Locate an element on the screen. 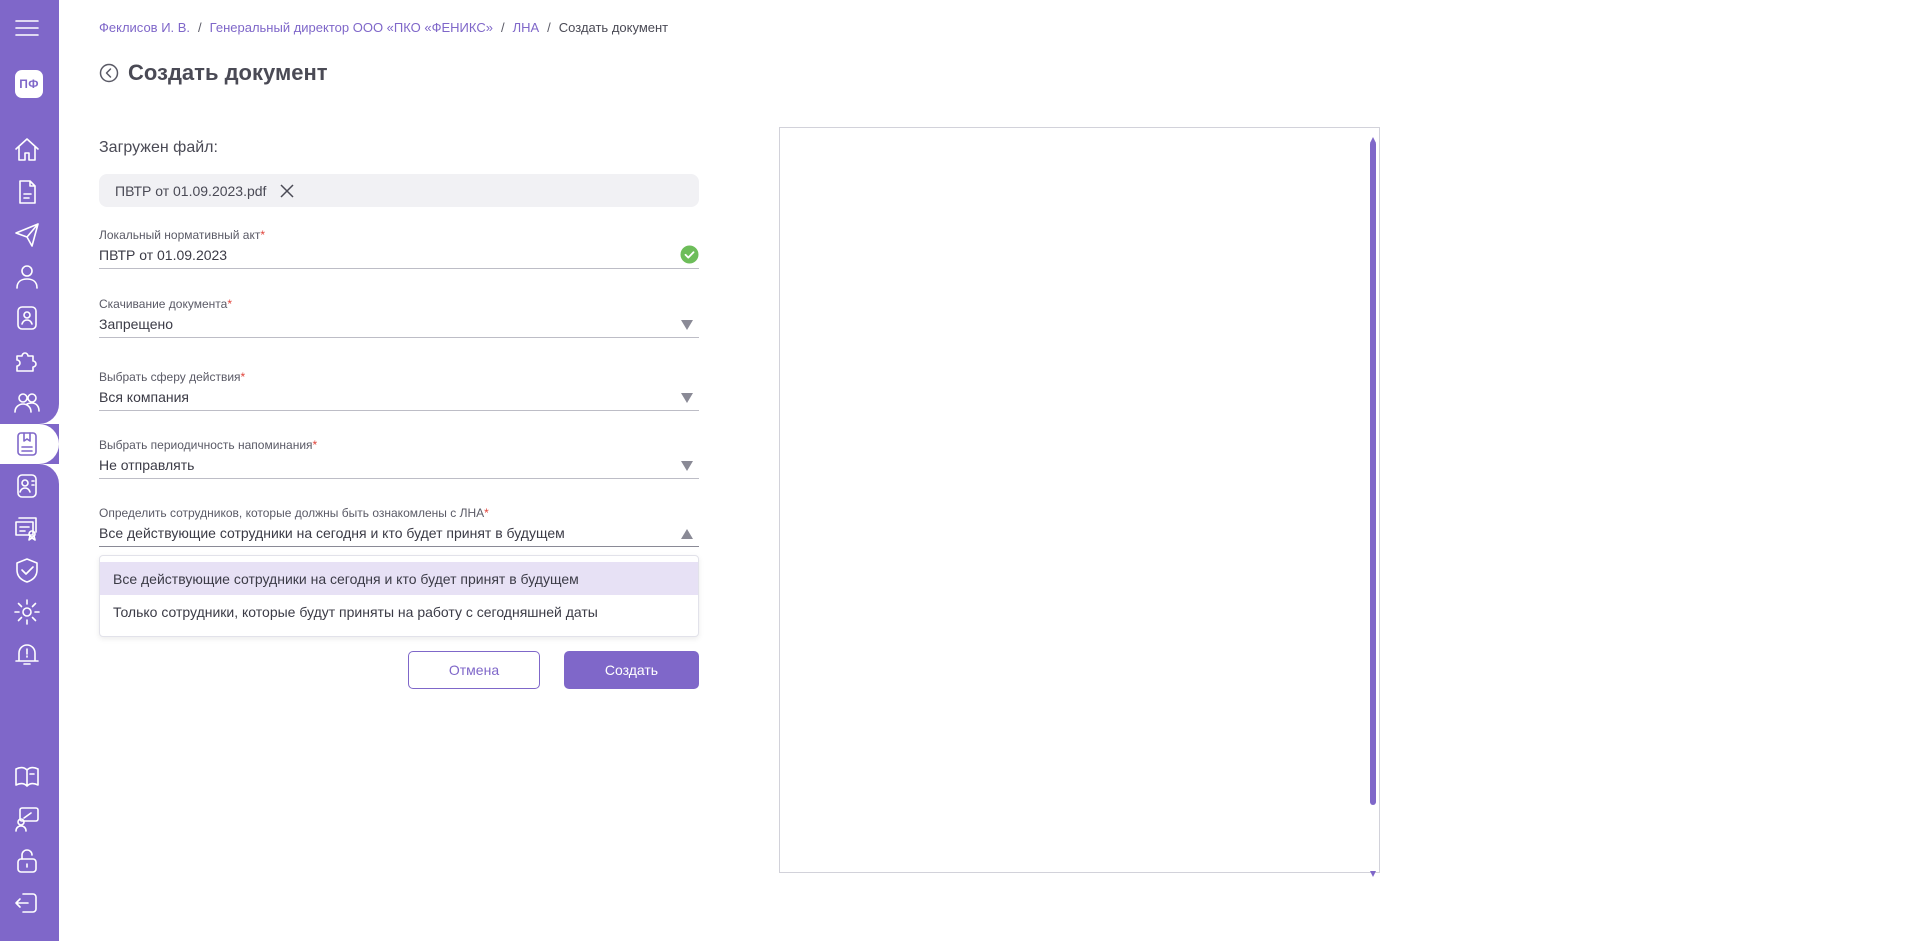 This screenshot has width=1918, height=941. page-title: Создать документ is located at coordinates (228, 72).